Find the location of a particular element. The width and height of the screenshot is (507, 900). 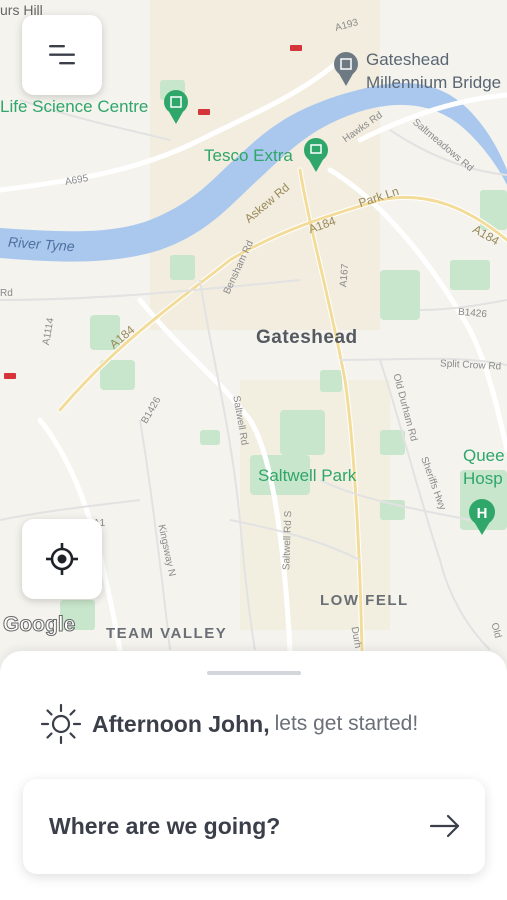

menu-button is located at coordinates (62, 55).